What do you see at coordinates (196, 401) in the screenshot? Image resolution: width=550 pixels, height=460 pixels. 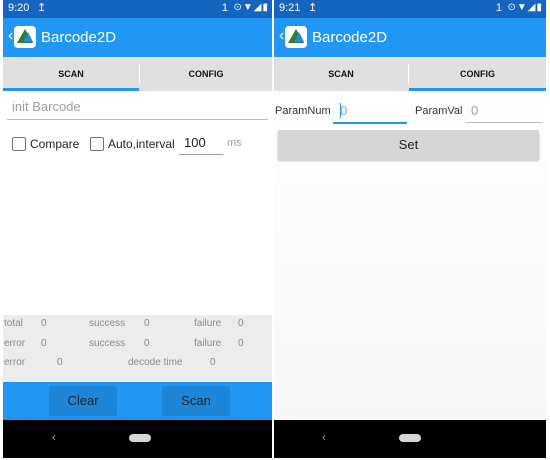 I see `scan-button: Scan` at bounding box center [196, 401].